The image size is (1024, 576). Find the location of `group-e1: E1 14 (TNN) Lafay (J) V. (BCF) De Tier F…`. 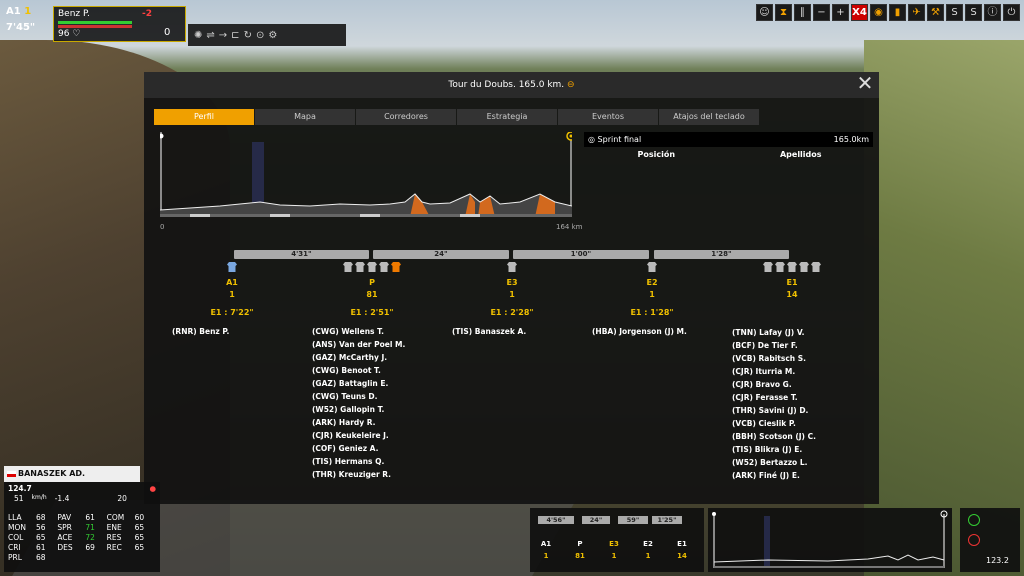

group-e1: E1 14 (TNN) Lafay (J) V. (BCF) De Tier F… is located at coordinates (792, 372).